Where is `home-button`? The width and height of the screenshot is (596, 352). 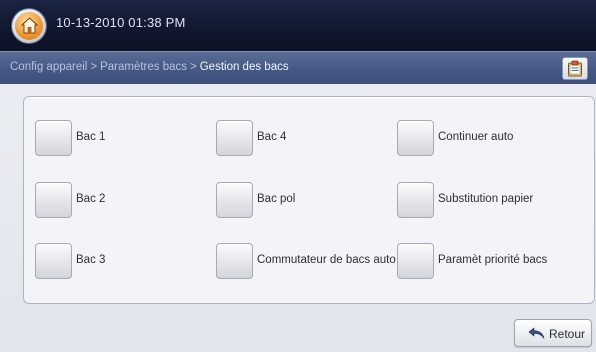
home-button is located at coordinates (29, 26).